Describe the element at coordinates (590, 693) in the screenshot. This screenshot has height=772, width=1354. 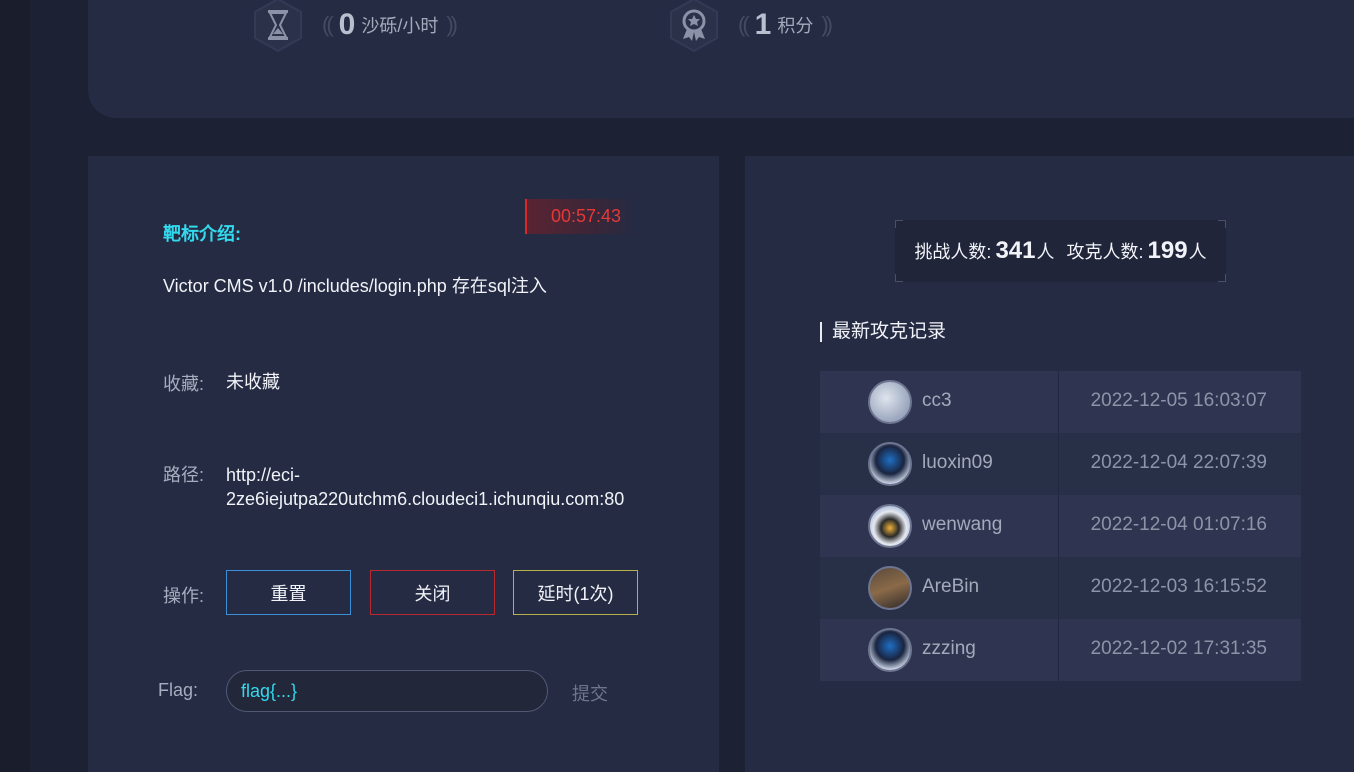
I see `submit-flag-button: 提交` at that location.